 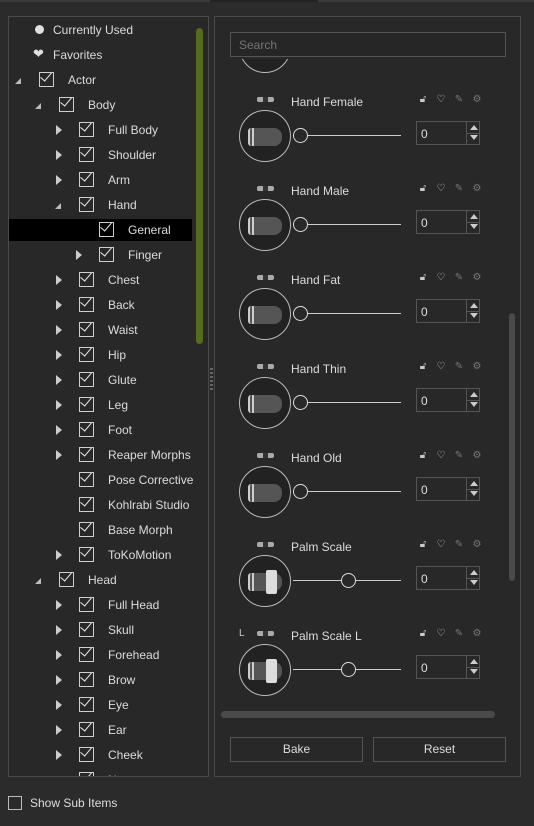 I want to click on splitter-handle, so click(x=211, y=379).